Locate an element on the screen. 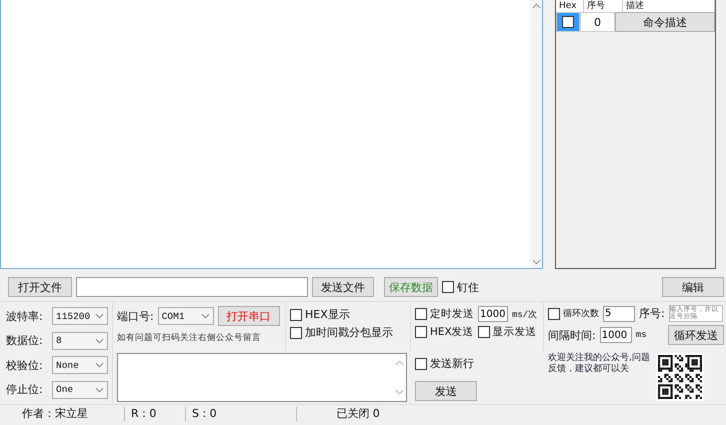 Image resolution: width=726 pixels, height=425 pixels. index-label: 序号: is located at coordinates (652, 313).